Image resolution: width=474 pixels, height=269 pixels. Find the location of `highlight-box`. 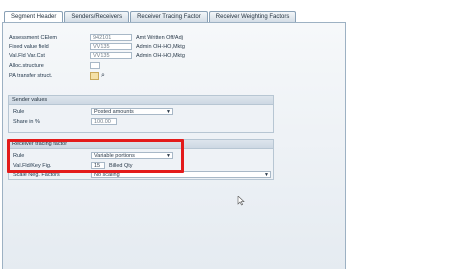

highlight-box is located at coordinates (95, 156).